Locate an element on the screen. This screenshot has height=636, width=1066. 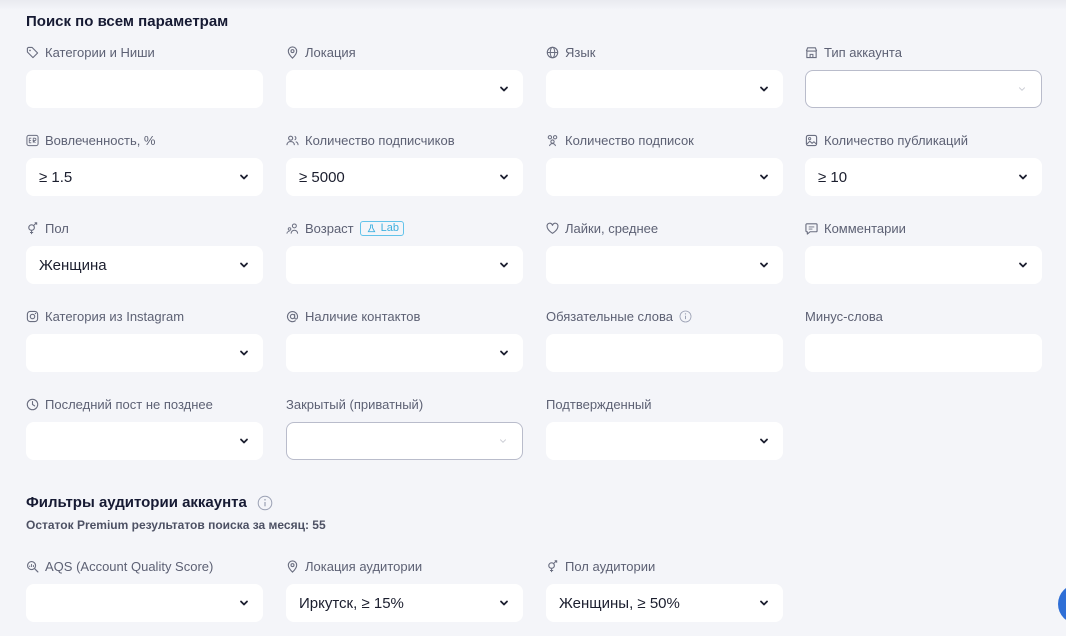
field-label: Язык is located at coordinates (580, 52).